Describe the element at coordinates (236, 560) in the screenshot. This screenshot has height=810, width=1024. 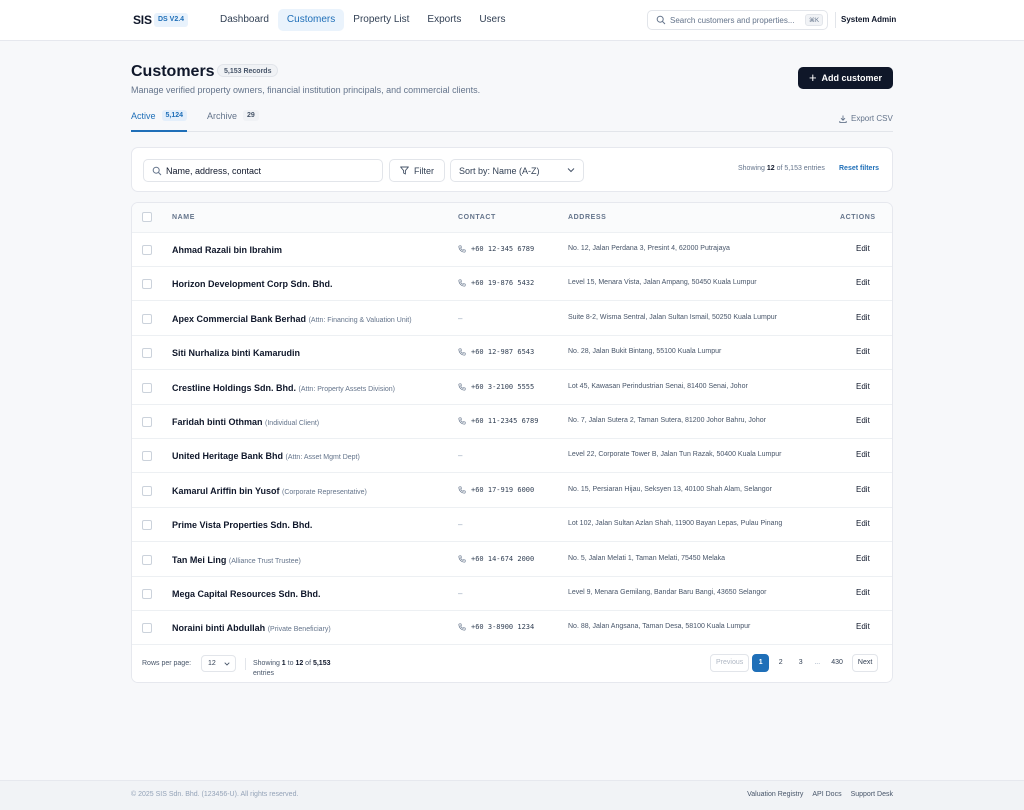
I see `customer-name: Tan Mei Ling (Alliance Trust Trustee)` at that location.